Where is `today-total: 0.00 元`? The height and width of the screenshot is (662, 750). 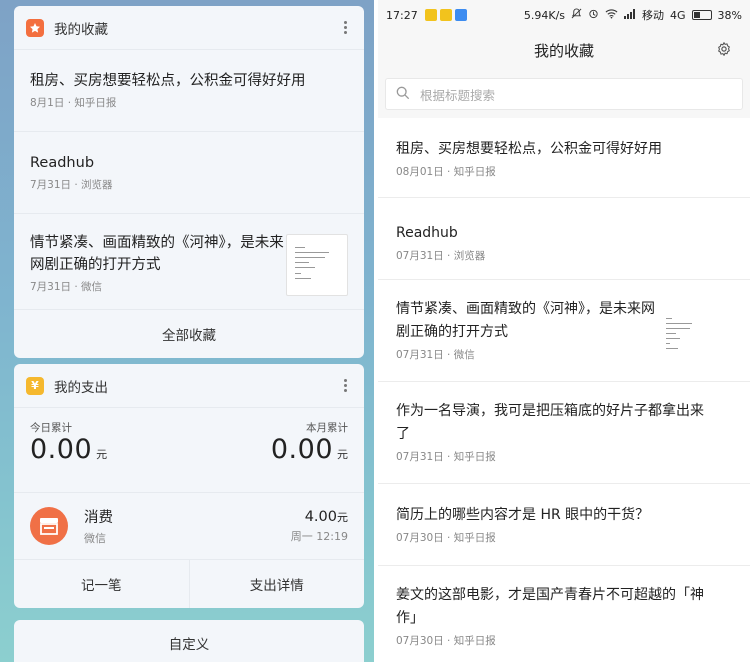
today-total: 0.00 元 is located at coordinates (68, 449).